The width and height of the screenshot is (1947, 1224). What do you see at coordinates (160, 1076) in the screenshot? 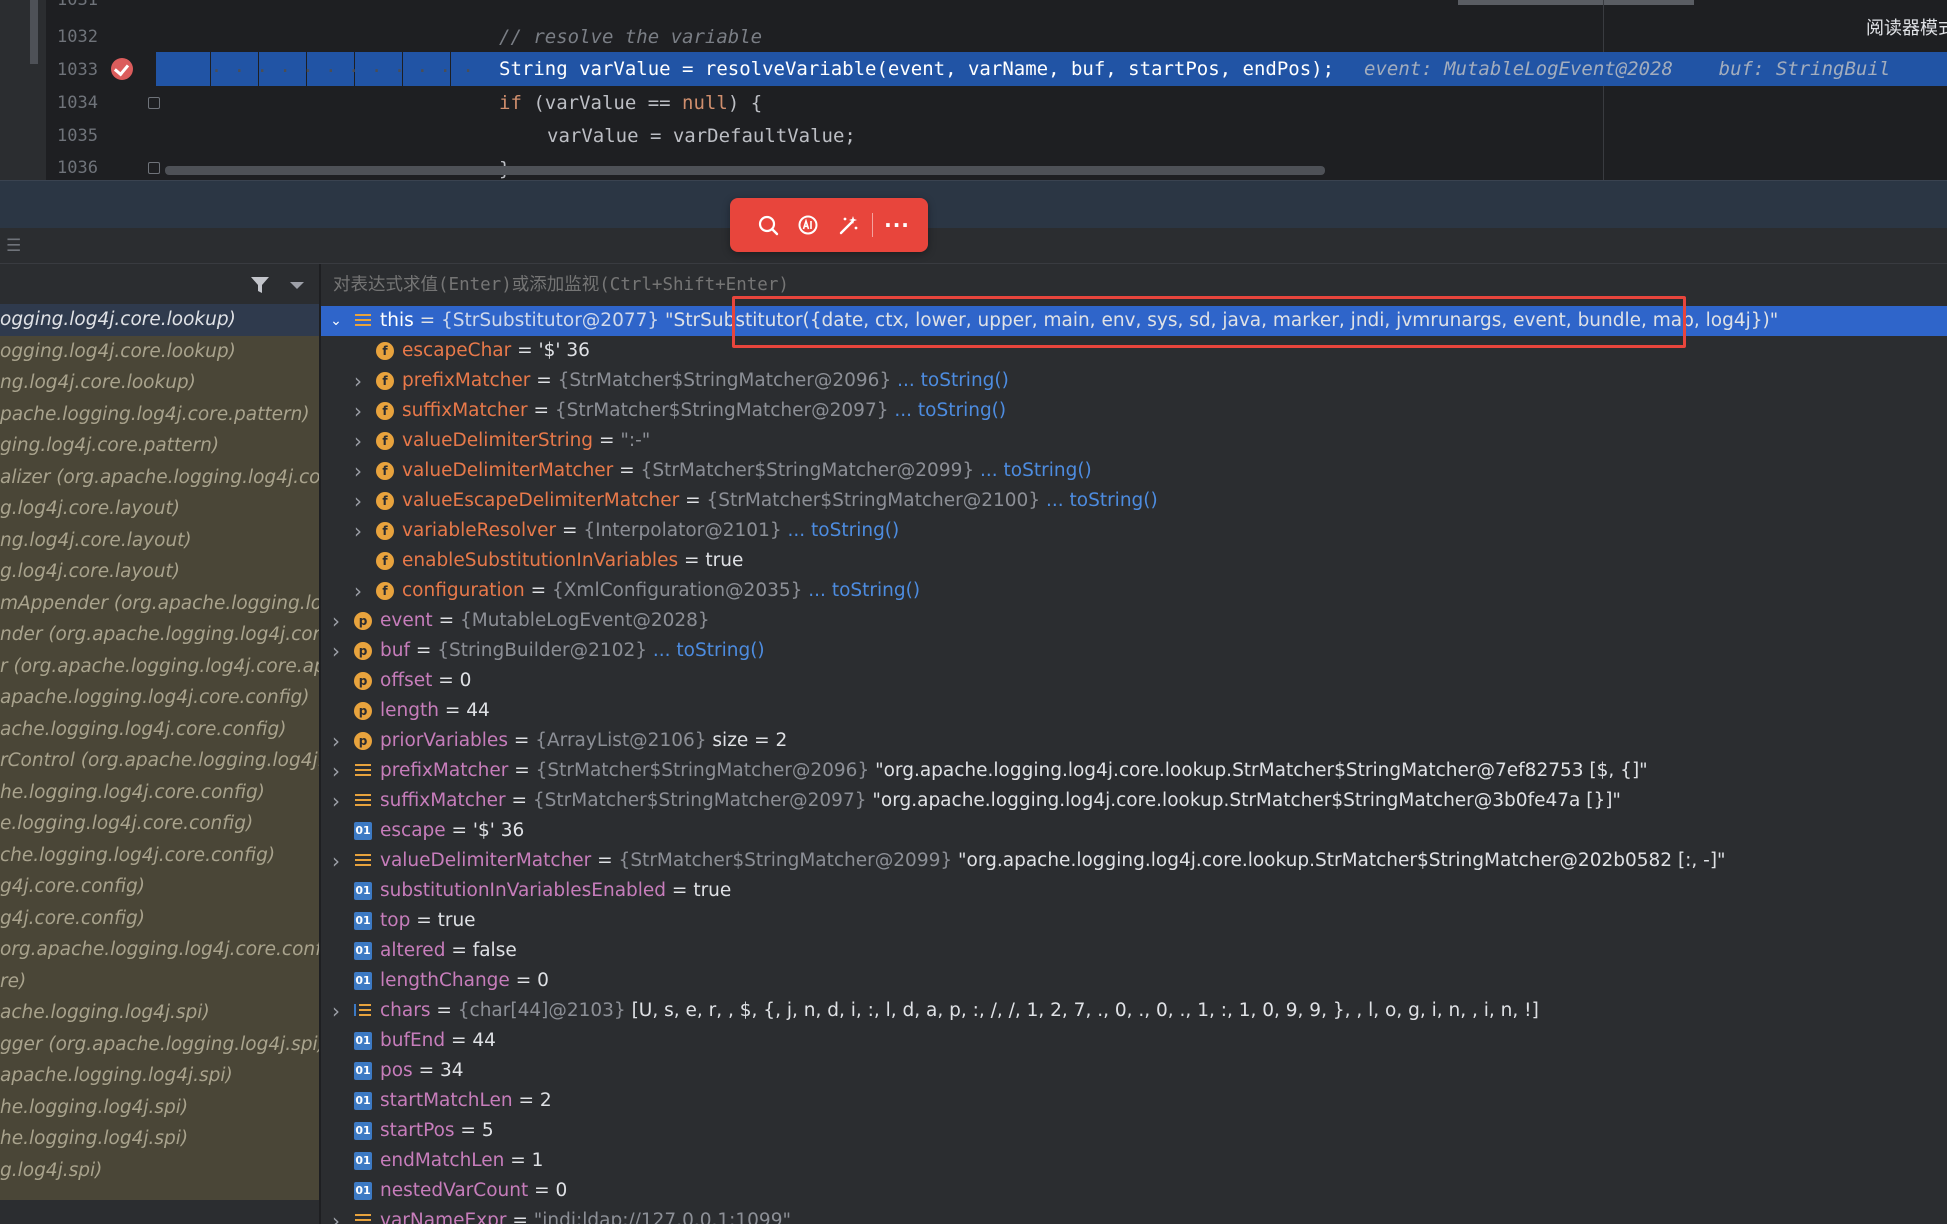
I see `stack-frame: apache.logging.log4j.spi)` at bounding box center [160, 1076].